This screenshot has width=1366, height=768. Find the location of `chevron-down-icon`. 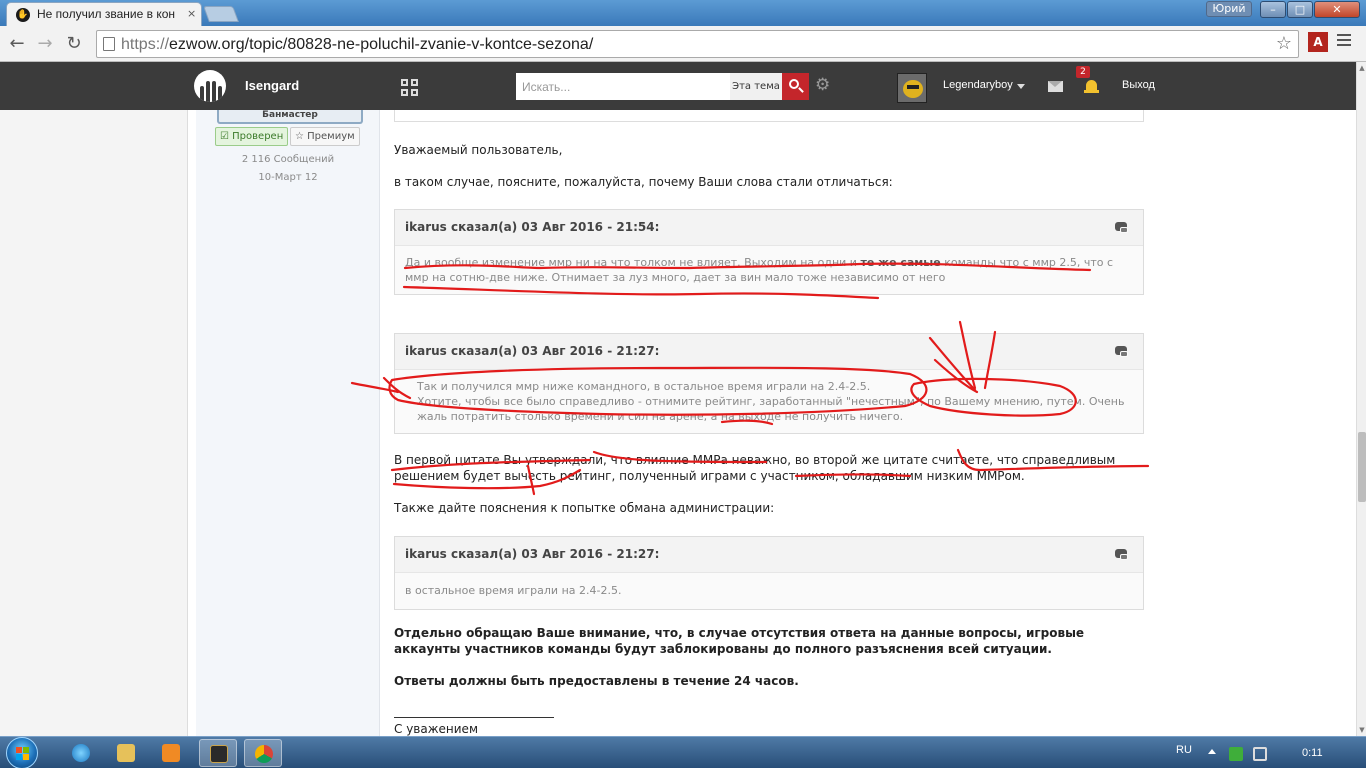

chevron-down-icon is located at coordinates (1021, 86).